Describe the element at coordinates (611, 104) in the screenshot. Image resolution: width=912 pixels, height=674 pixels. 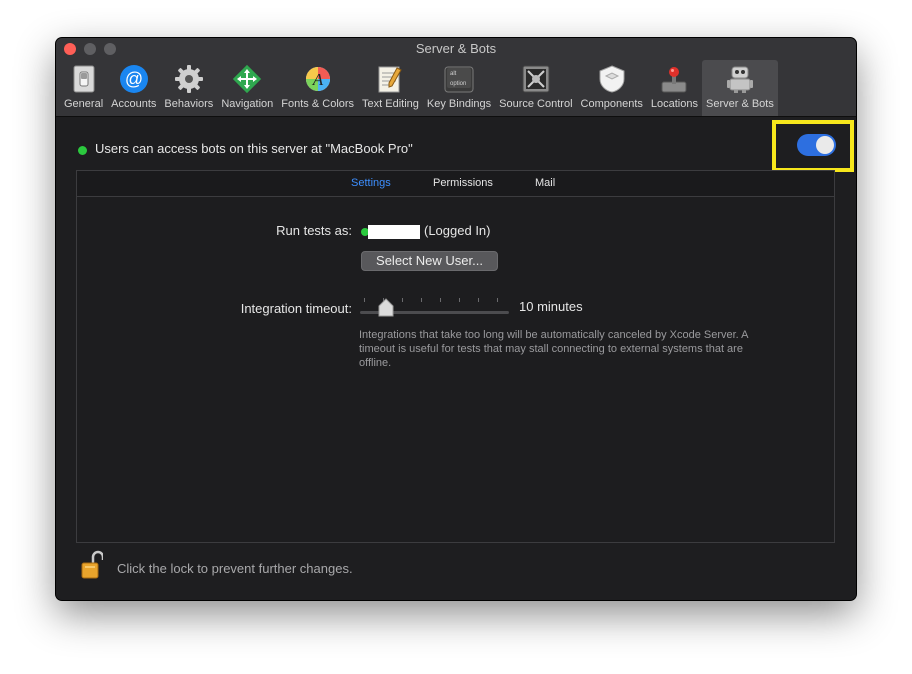
I see `toolbar-item-label: Components` at that location.